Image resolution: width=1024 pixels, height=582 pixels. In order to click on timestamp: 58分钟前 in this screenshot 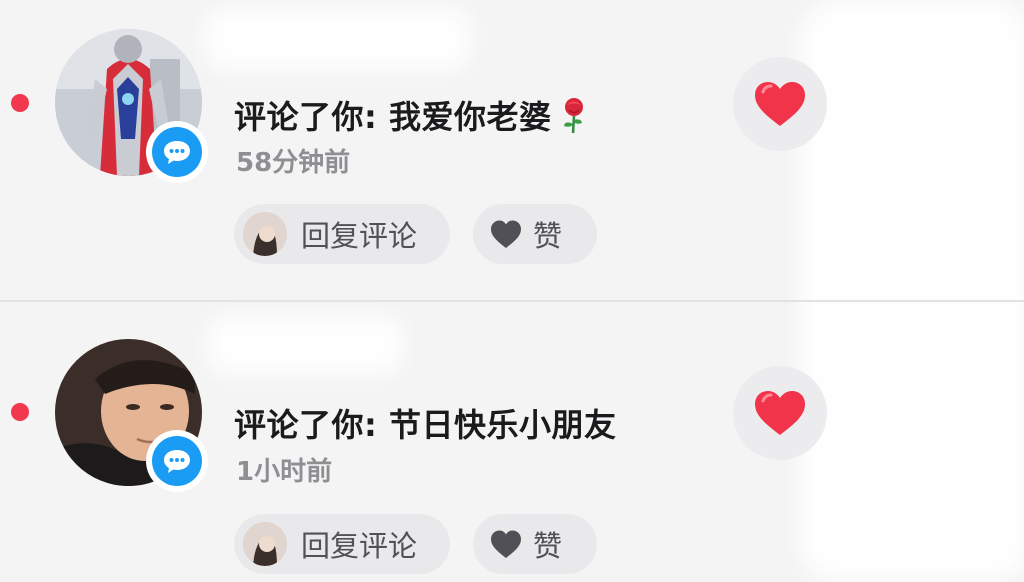, I will do `click(293, 163)`.